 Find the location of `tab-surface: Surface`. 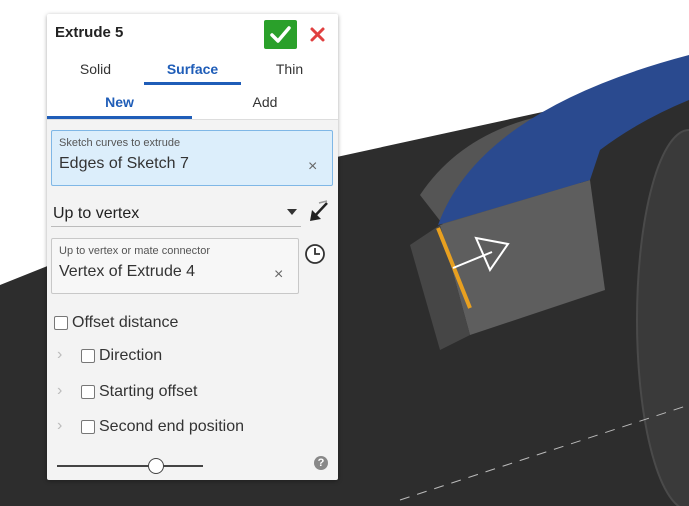

tab-surface: Surface is located at coordinates (192, 69).